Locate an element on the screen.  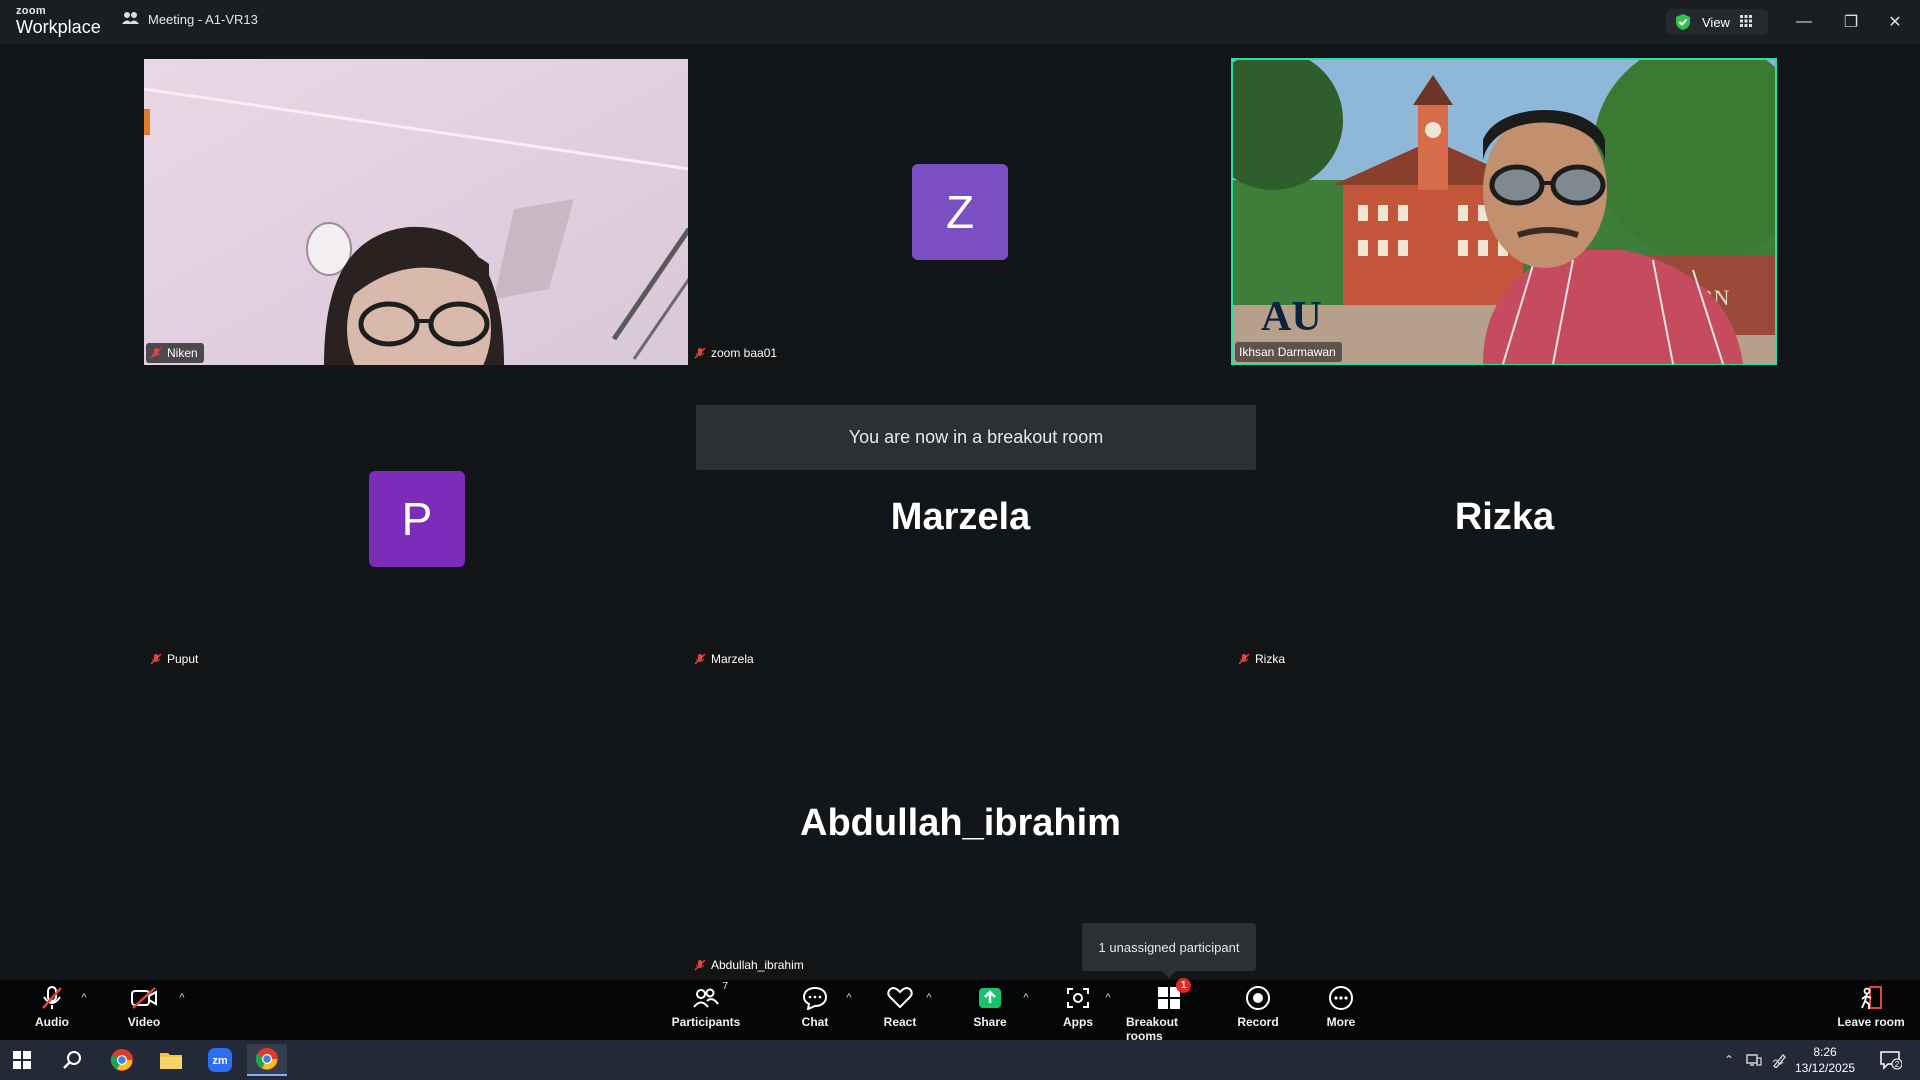
apps-icon is located at coordinates (1078, 998).